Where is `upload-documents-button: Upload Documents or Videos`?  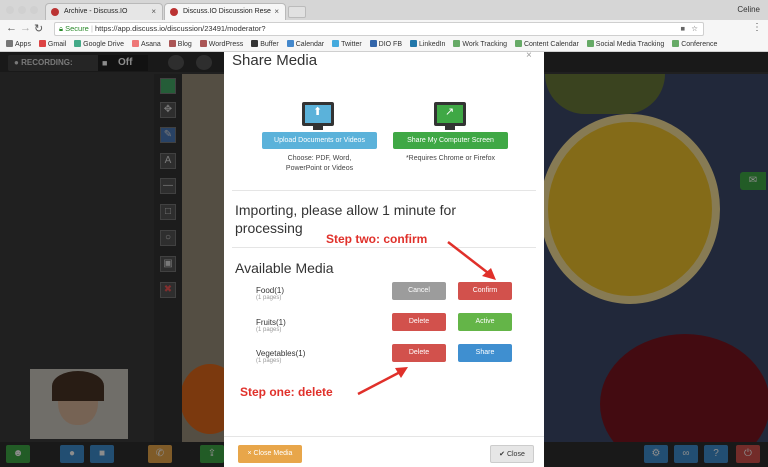
upload-documents-button: Upload Documents or Videos is located at coordinates (319, 140).